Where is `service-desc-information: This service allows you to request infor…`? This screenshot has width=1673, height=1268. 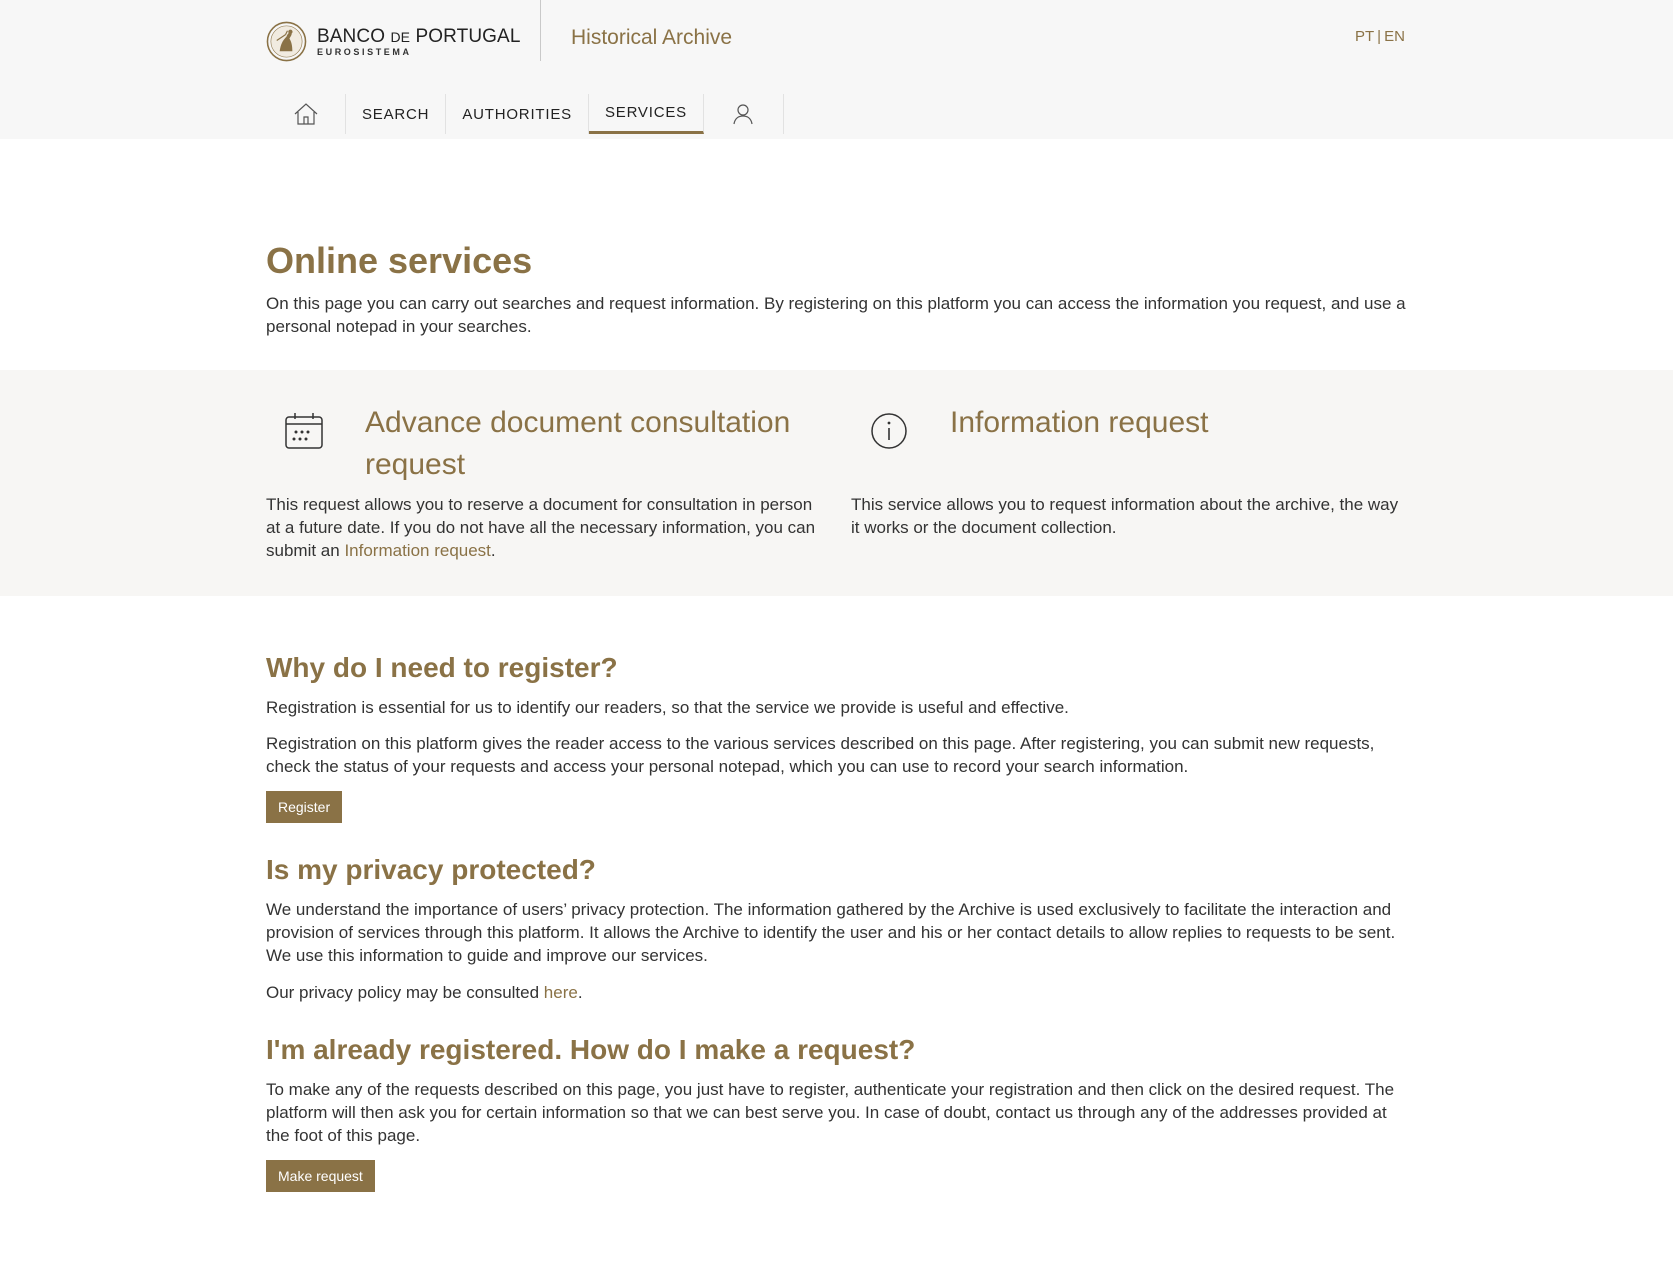
service-desc-information: This service allows you to request infor… is located at coordinates (1125, 516).